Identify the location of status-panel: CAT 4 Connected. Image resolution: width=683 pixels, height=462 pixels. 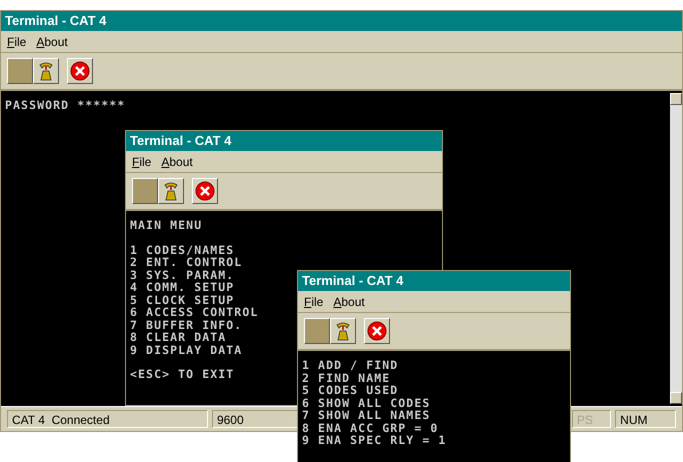
(107, 419).